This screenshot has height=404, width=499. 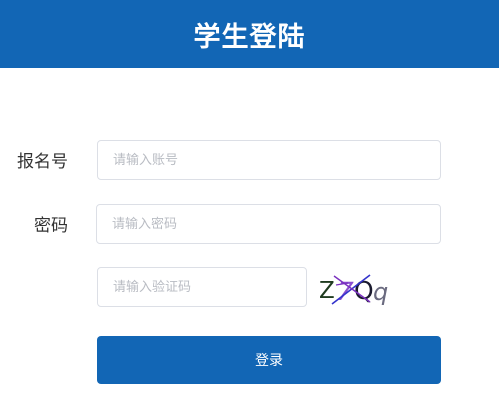 I want to click on captcha-char: Z, so click(x=327, y=291).